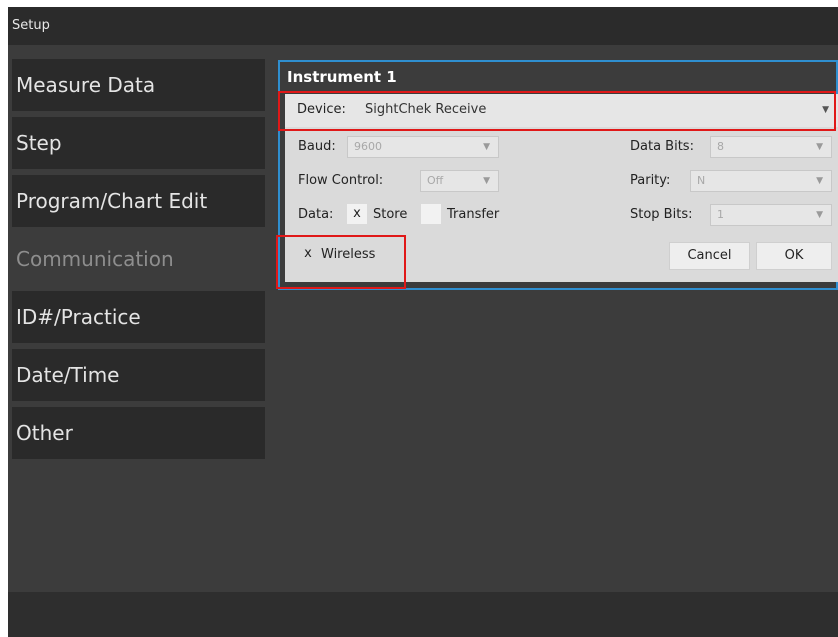 The height and width of the screenshot is (637, 838). What do you see at coordinates (771, 215) in the screenshot?
I see `stop-bits-select: 1 ▼` at bounding box center [771, 215].